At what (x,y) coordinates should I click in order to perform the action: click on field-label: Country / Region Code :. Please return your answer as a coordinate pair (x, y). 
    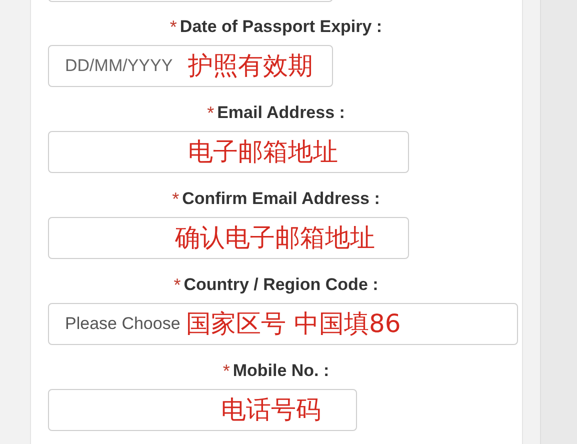
    Looking at the image, I should click on (281, 285).